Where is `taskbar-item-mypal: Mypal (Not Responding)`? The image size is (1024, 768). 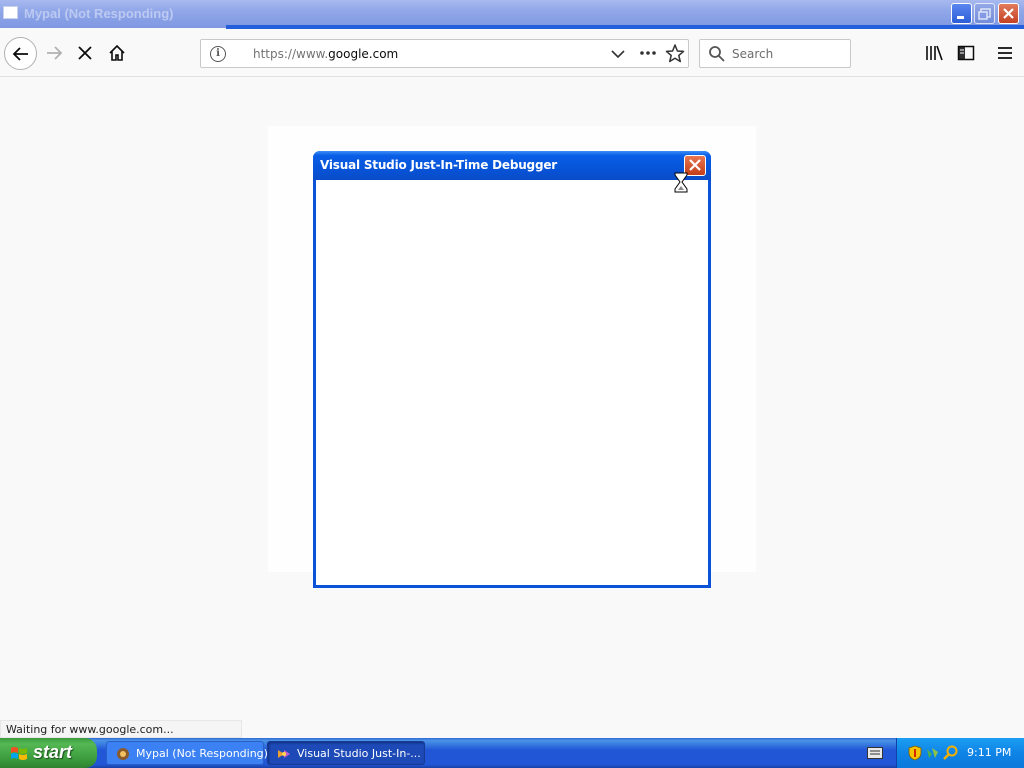 taskbar-item-mypal: Mypal (Not Responding) is located at coordinates (187, 753).